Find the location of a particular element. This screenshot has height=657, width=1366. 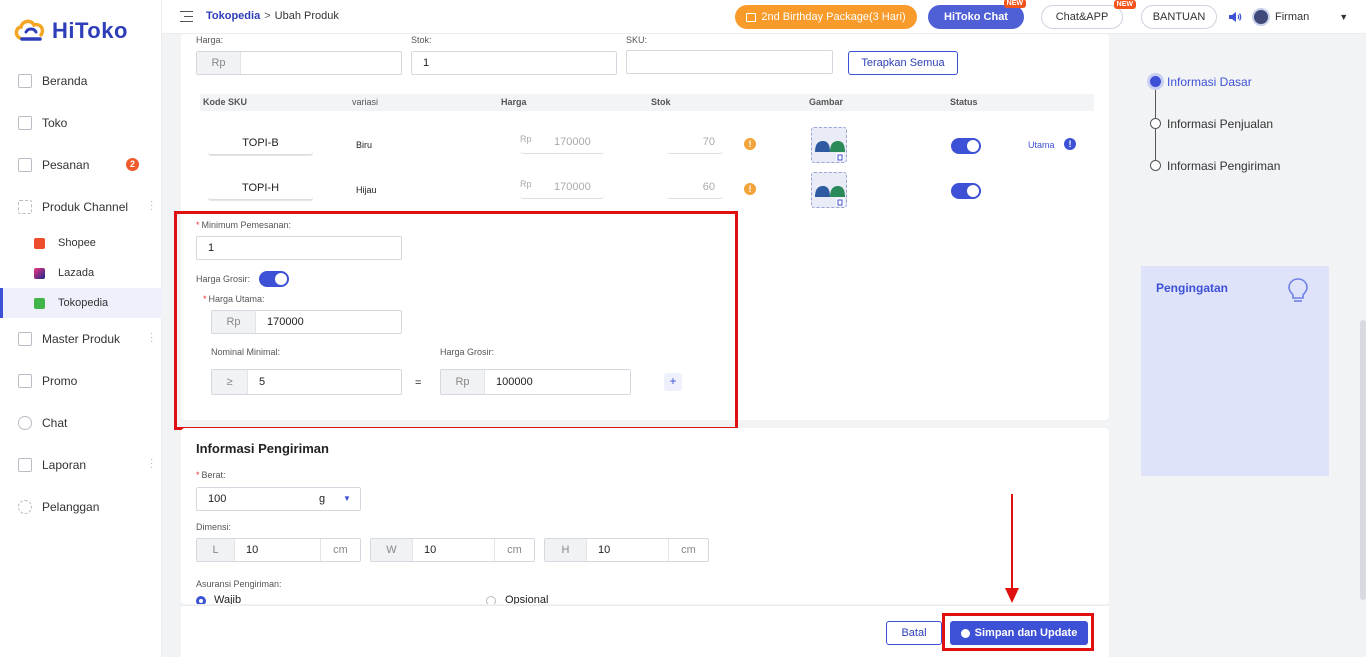

cancel-label: Batal is located at coordinates (914, 633).